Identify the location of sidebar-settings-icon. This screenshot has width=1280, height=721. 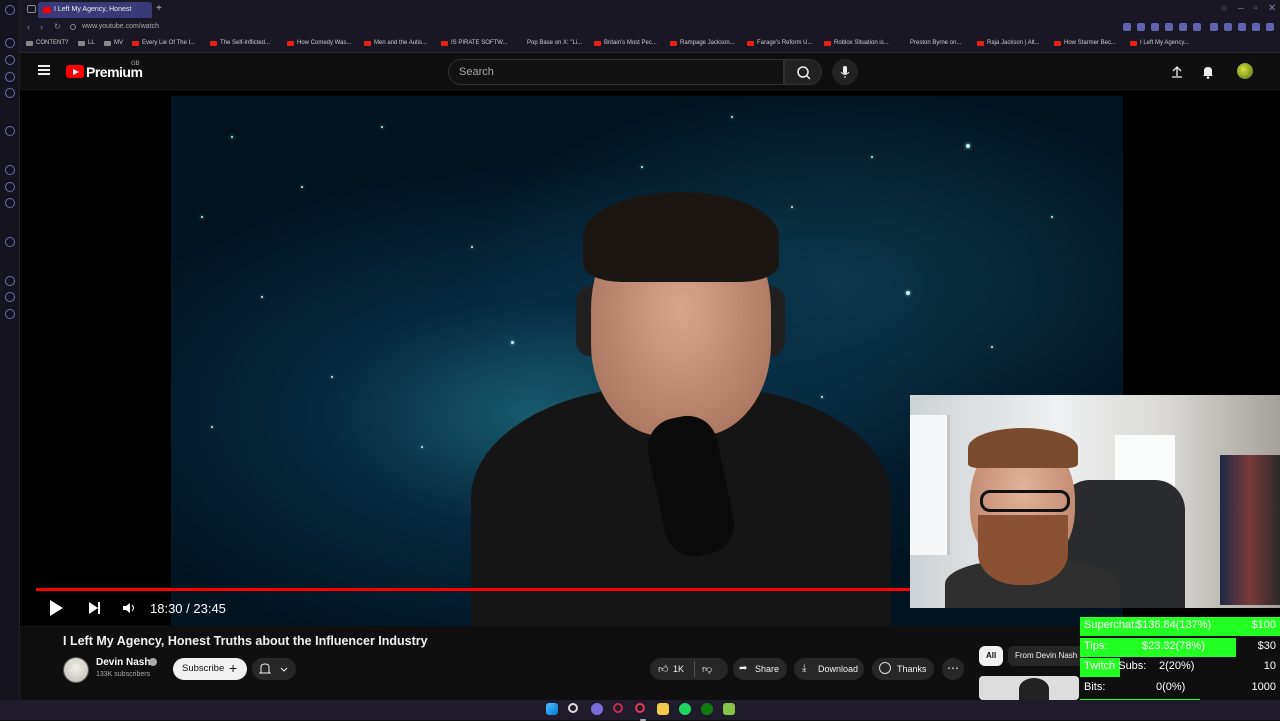
(10, 314).